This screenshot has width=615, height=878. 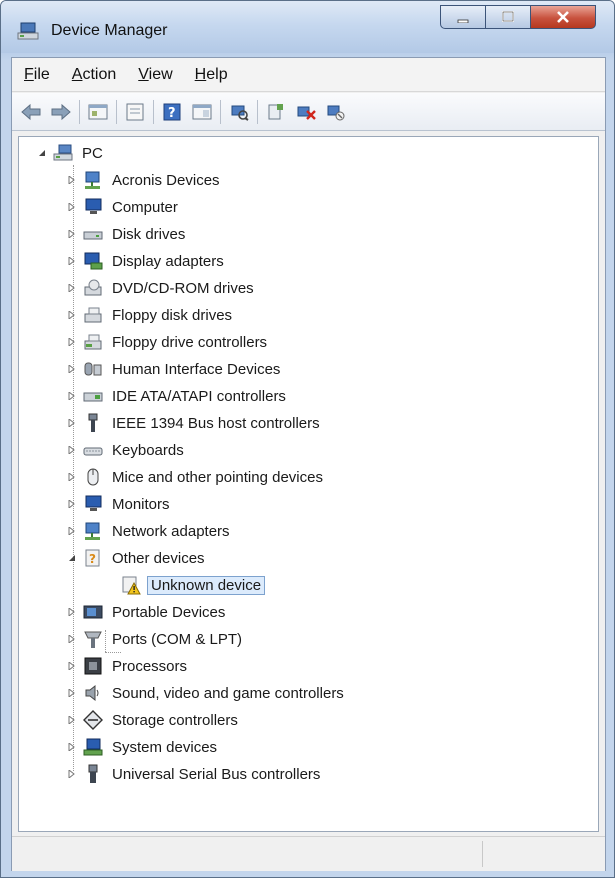 I want to click on tree-node-category: DVD/CD-ROM drives, so click(x=162, y=288).